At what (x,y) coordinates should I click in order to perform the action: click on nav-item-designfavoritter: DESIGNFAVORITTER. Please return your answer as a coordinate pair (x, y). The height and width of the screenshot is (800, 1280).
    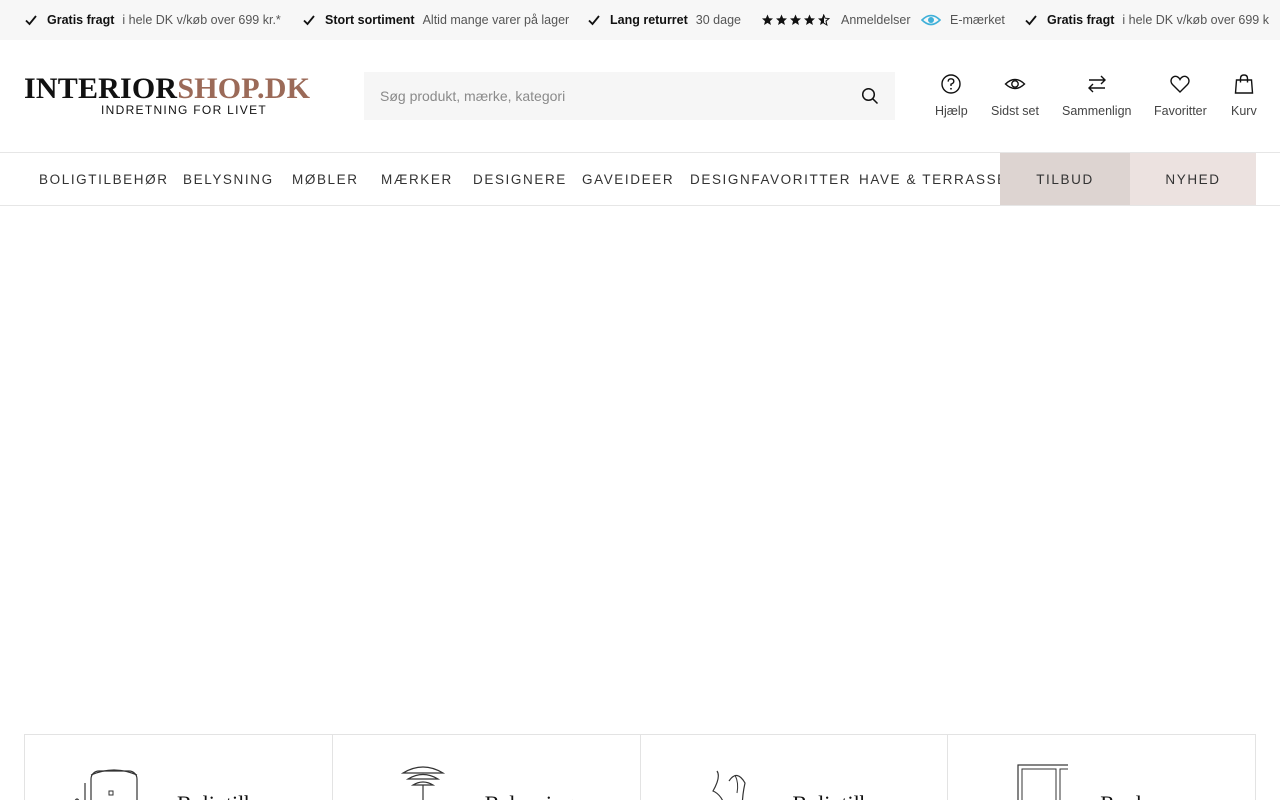
    Looking at the image, I should click on (770, 179).